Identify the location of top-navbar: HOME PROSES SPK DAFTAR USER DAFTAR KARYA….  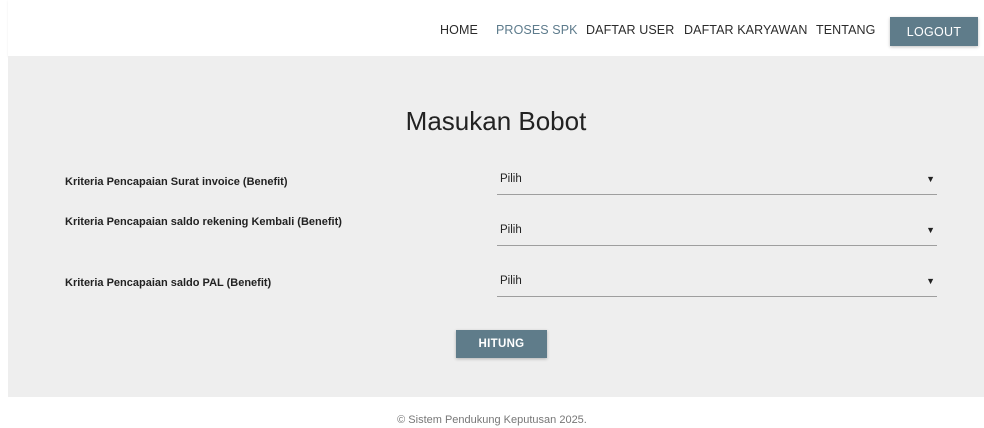
(496, 28).